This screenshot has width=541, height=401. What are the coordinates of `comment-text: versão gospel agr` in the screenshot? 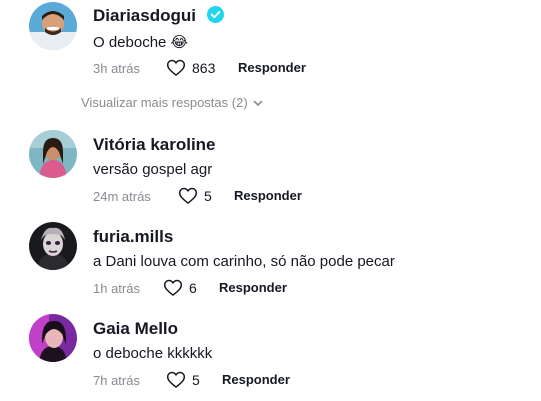 It's located at (153, 169).